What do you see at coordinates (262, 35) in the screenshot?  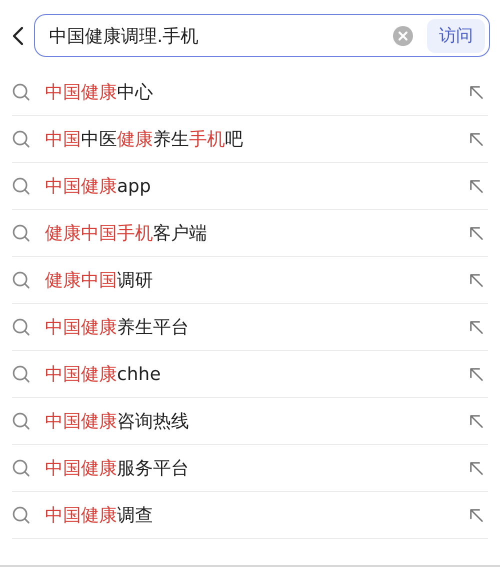 I see `search-field: 中国健康调理.手机 访问` at bounding box center [262, 35].